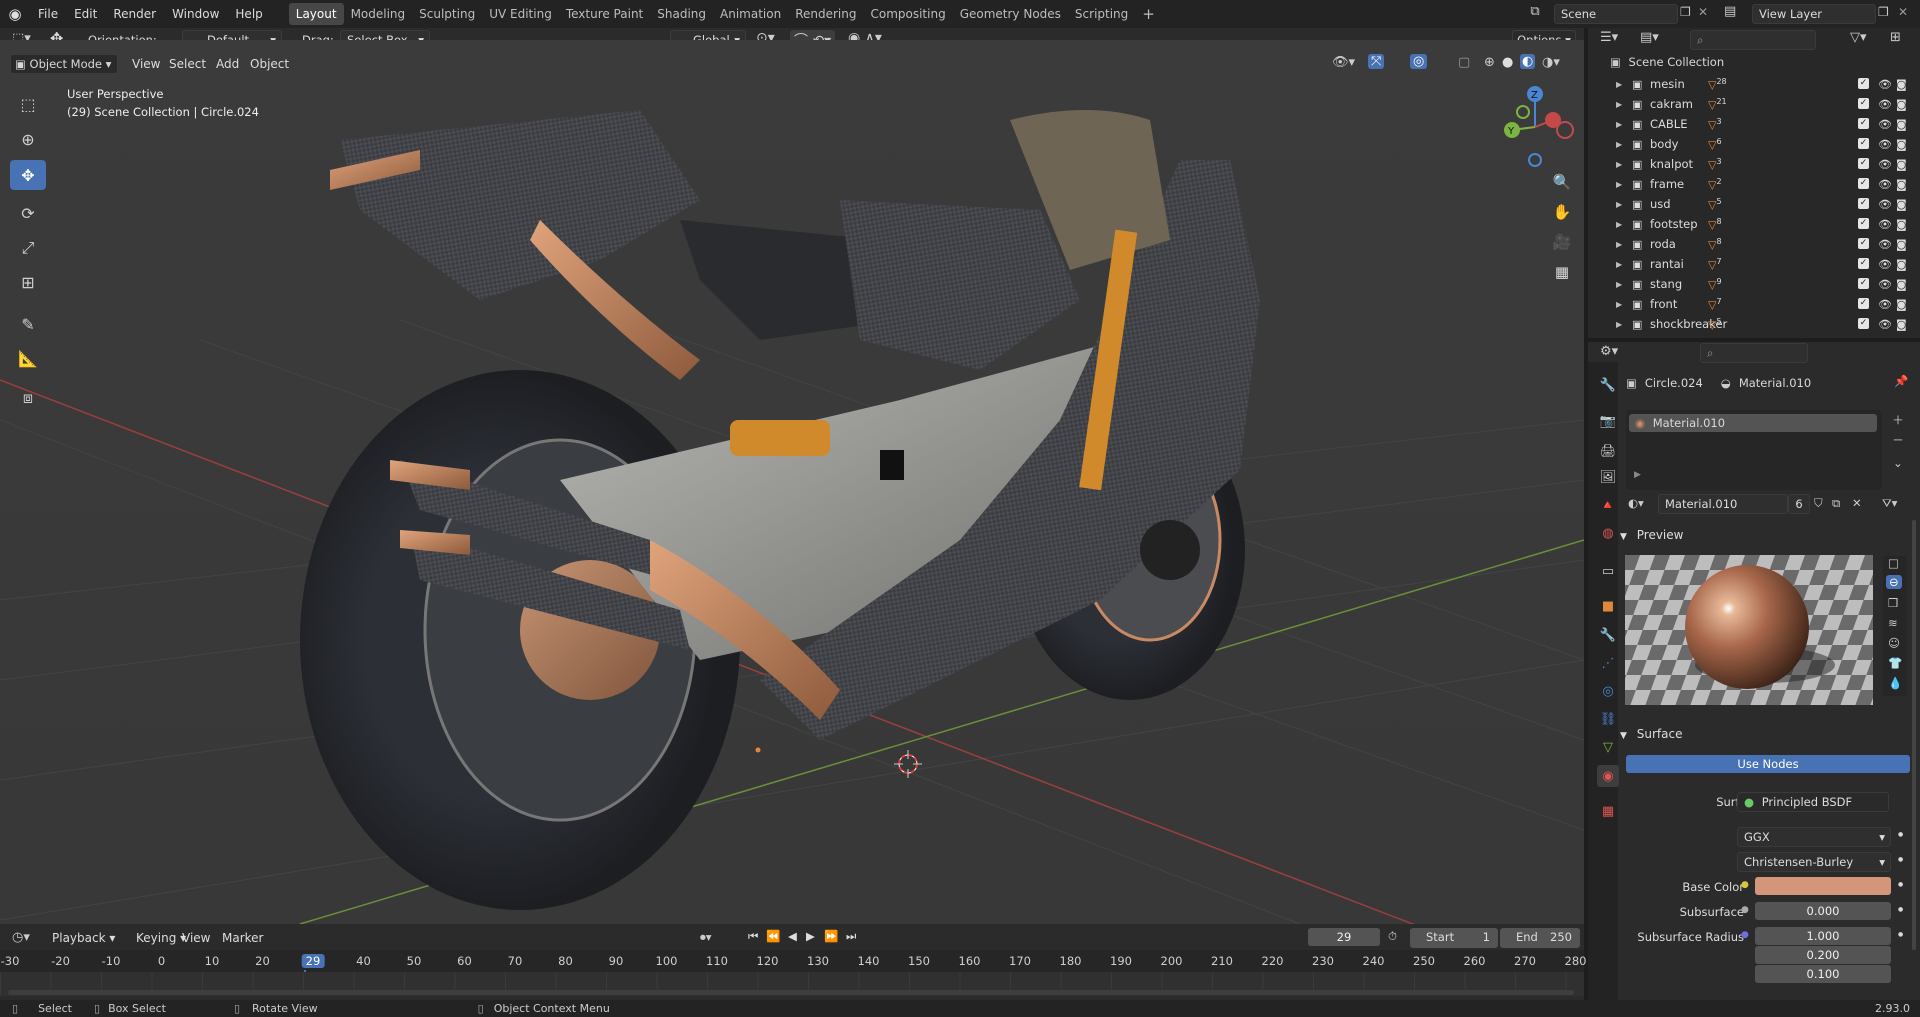  I want to click on tab-shading: Shading, so click(681, 14).